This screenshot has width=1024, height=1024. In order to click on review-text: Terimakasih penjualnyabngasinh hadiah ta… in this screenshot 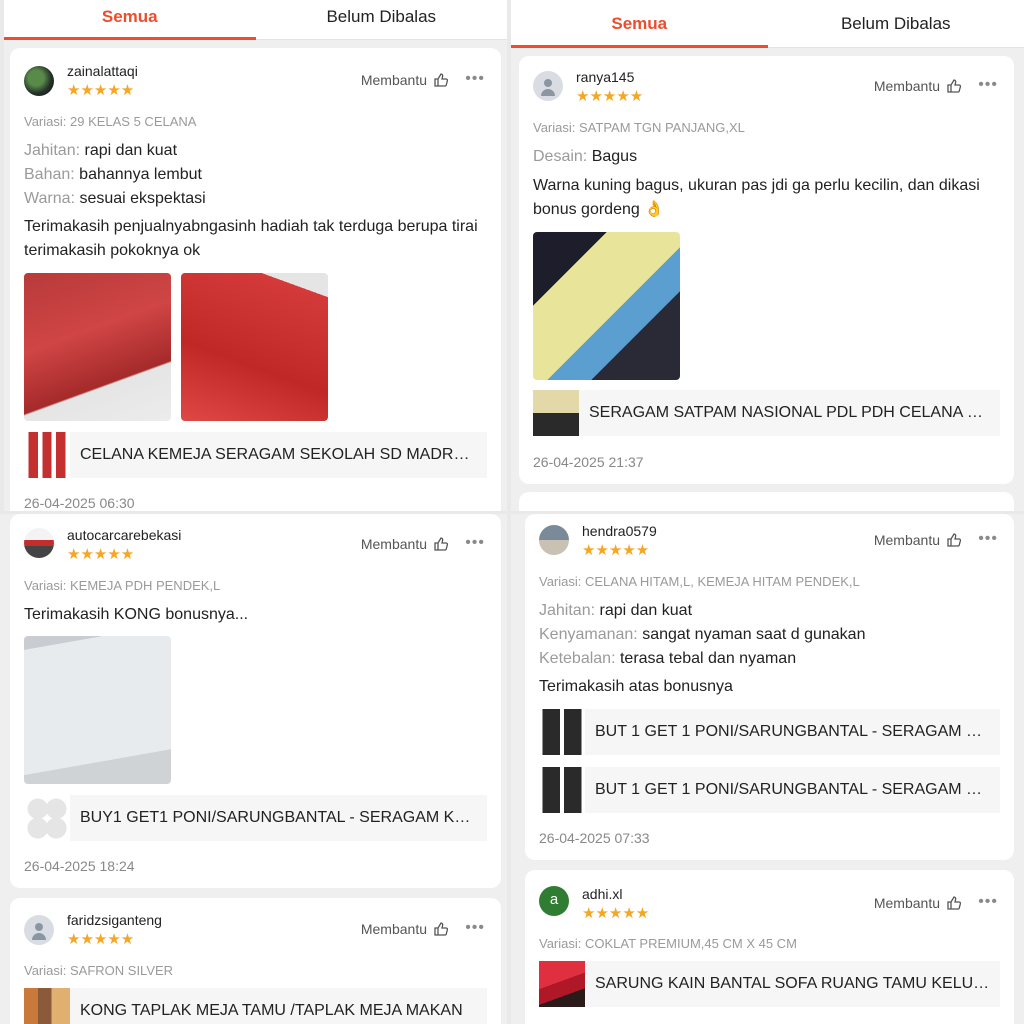, I will do `click(251, 238)`.